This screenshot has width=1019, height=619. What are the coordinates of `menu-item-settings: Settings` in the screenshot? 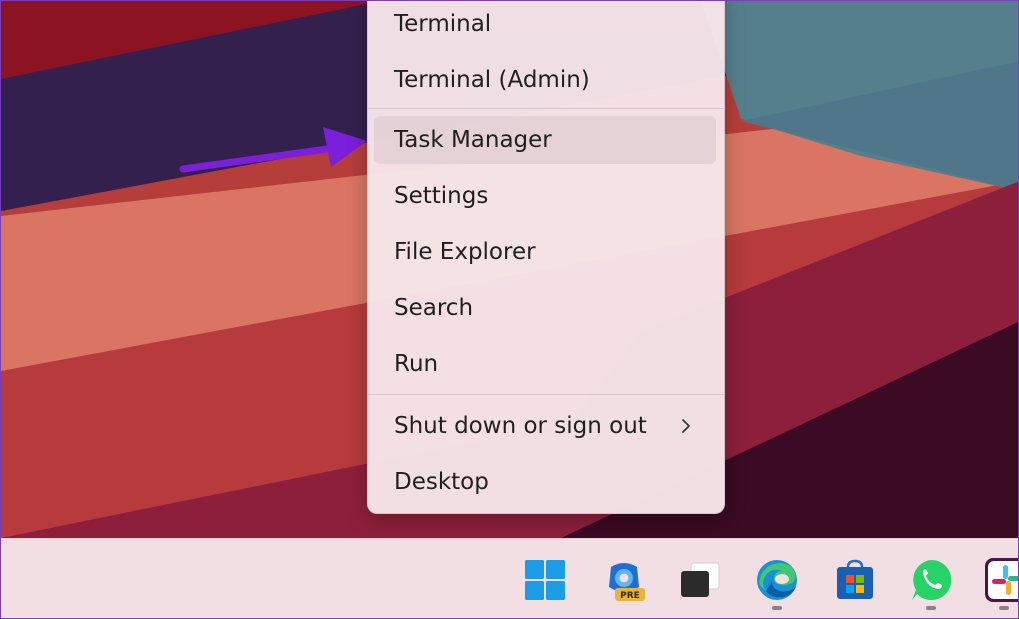 It's located at (545, 196).